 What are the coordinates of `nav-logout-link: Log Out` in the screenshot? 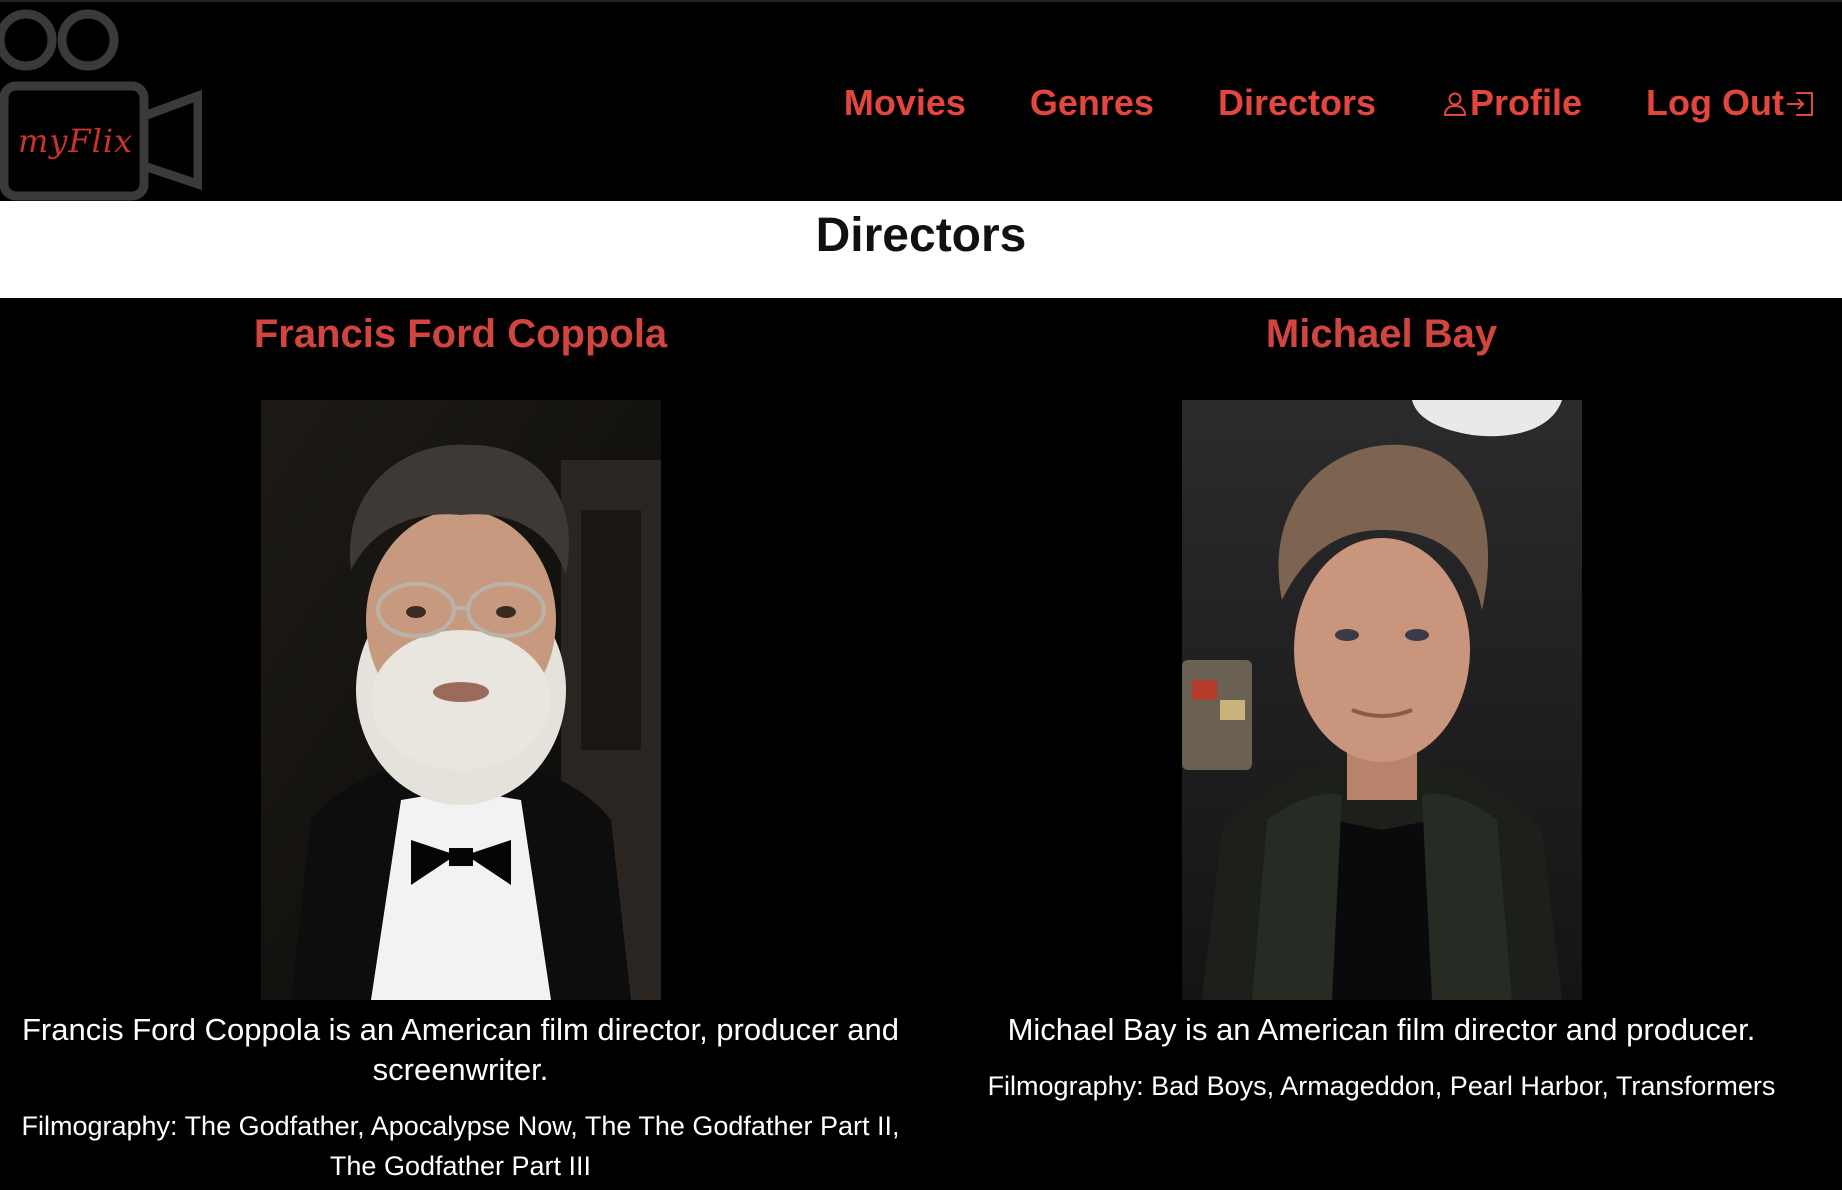 It's located at (1731, 103).